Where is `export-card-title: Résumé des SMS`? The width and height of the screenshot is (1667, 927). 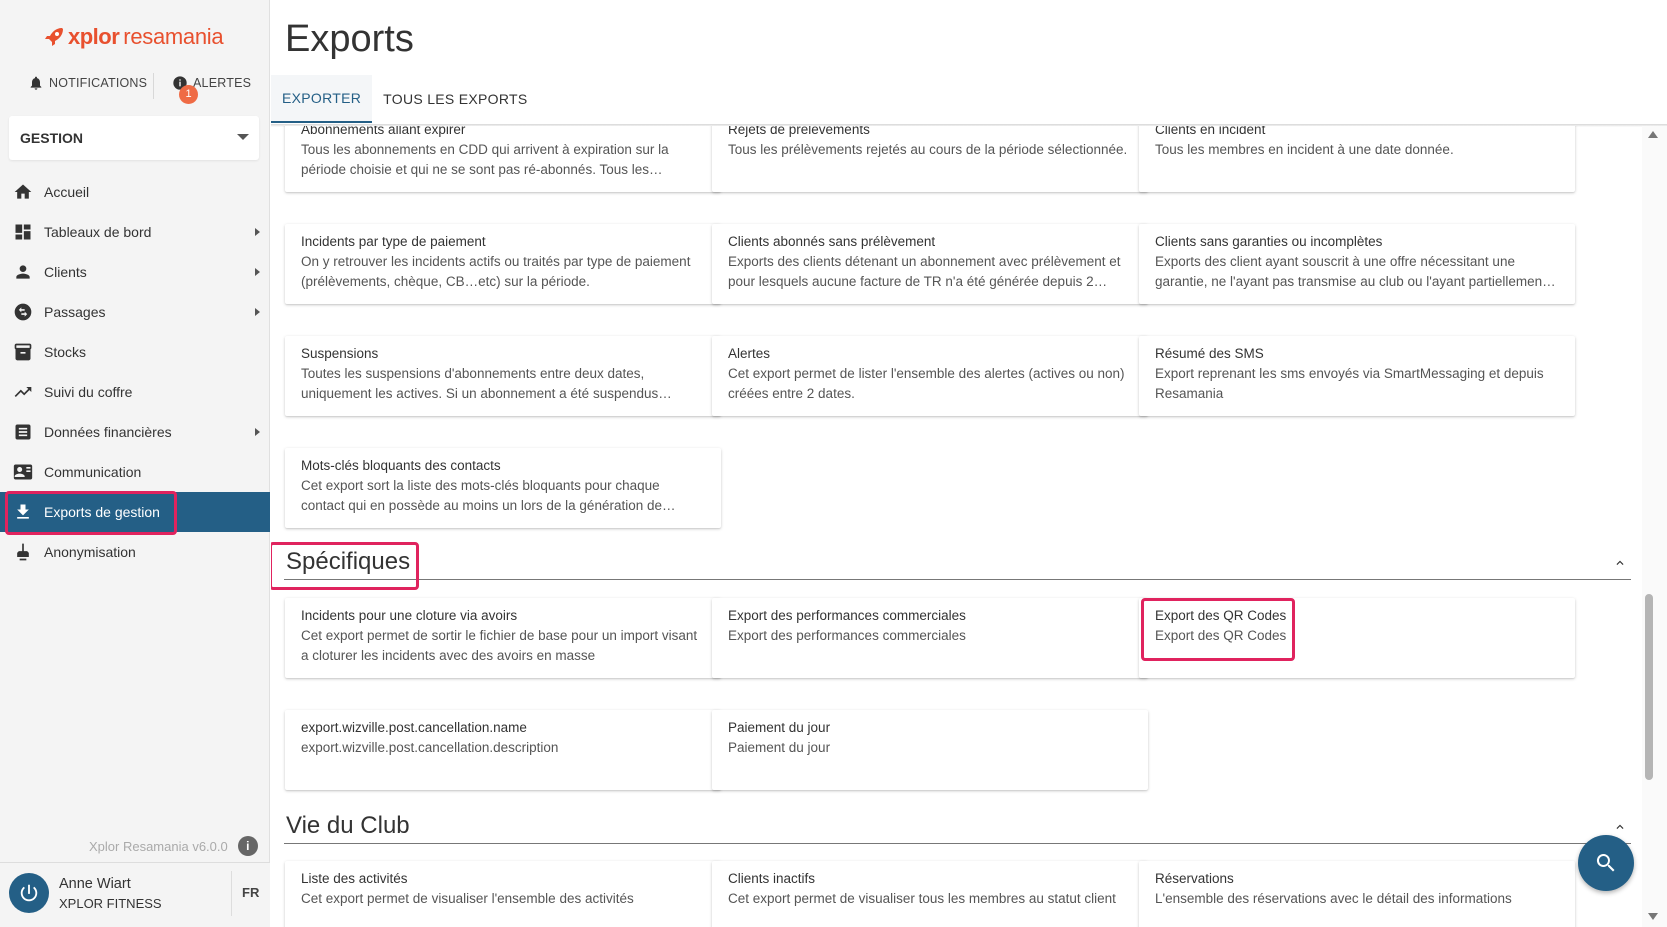
export-card-title: Résumé des SMS is located at coordinates (1209, 353).